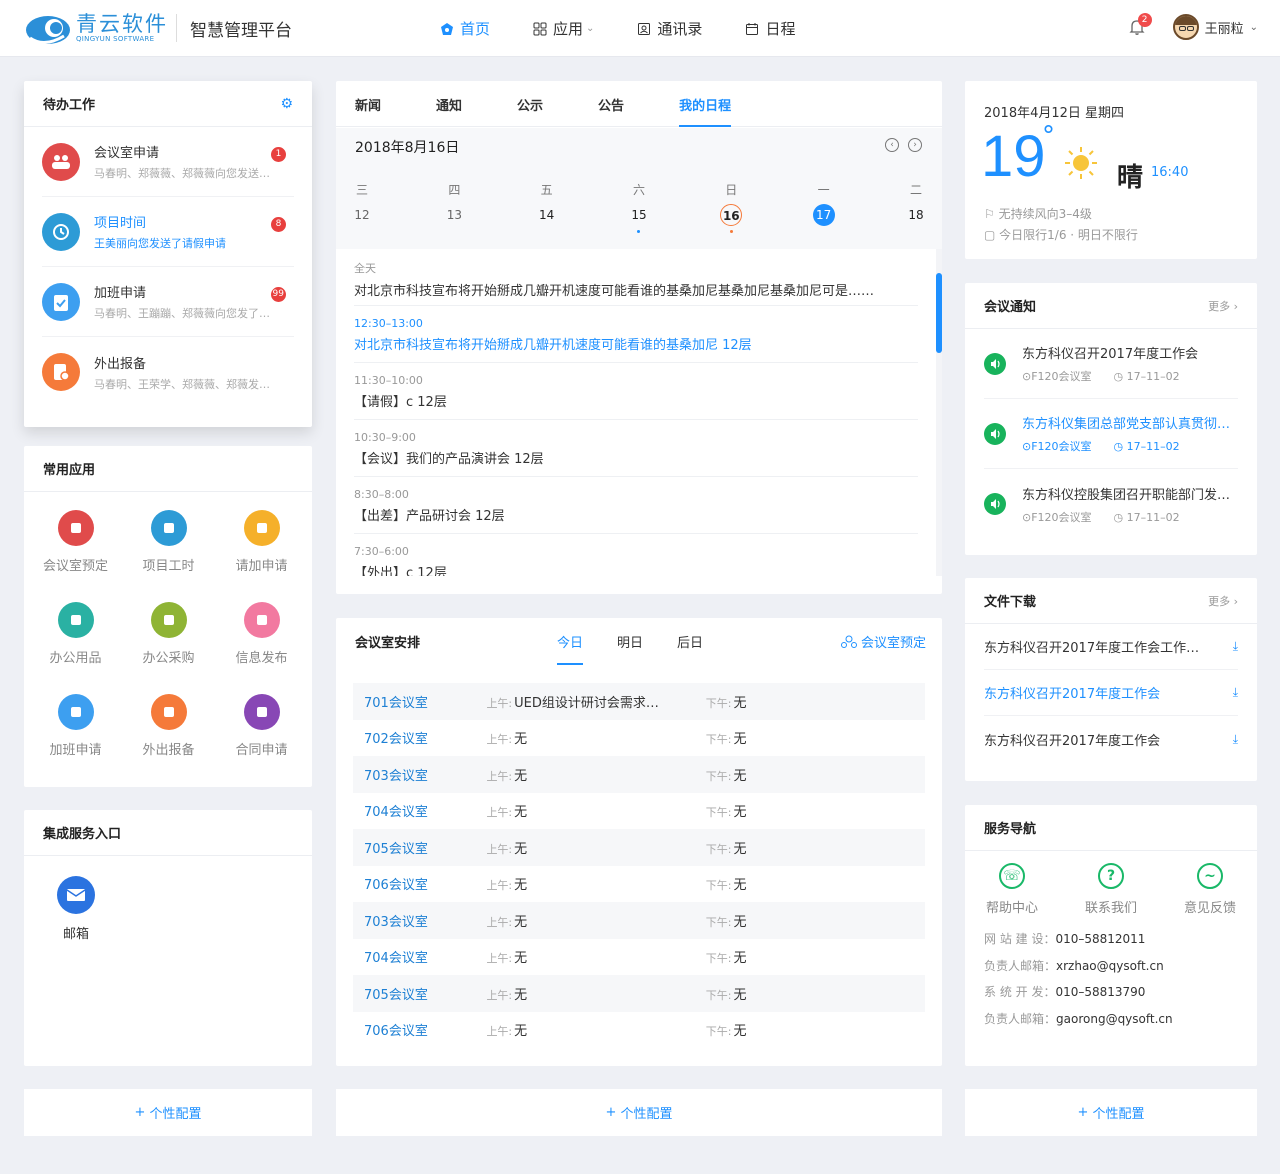  What do you see at coordinates (75, 556) in the screenshot?
I see `app-1: 会议室预定` at bounding box center [75, 556].